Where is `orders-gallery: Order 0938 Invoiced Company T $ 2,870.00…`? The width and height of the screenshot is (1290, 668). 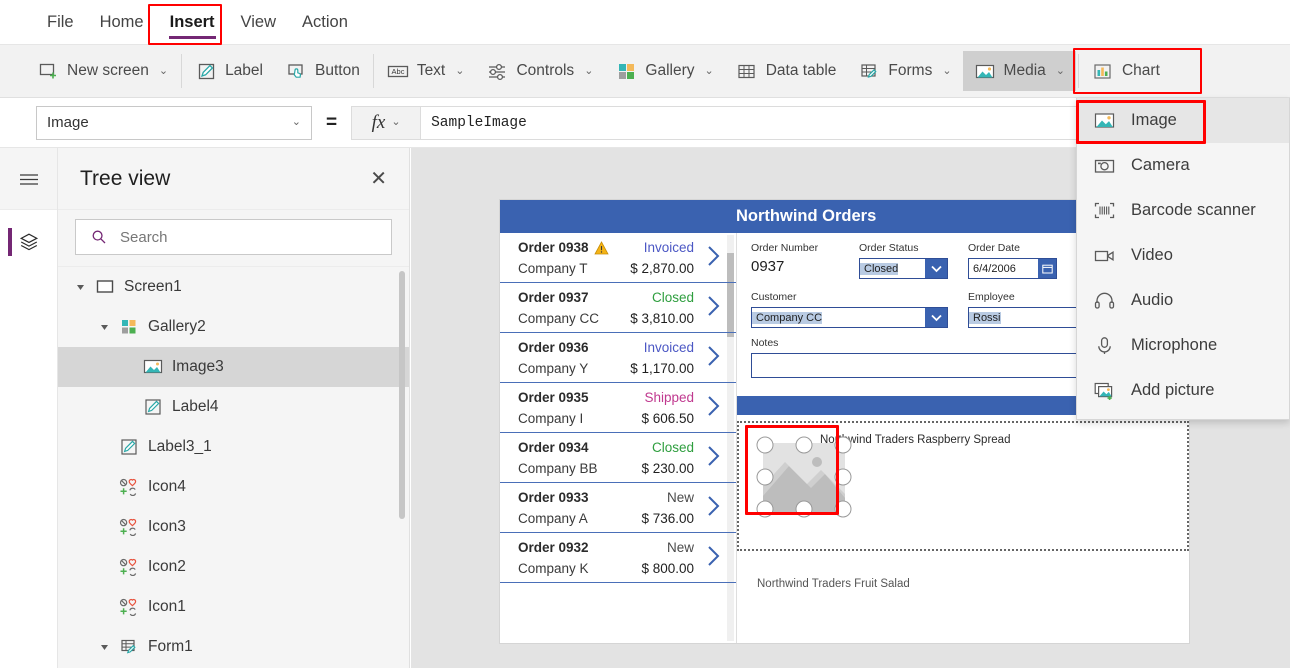
orders-gallery: Order 0938 Invoiced Company T $ 2,870.00… is located at coordinates (618, 438).